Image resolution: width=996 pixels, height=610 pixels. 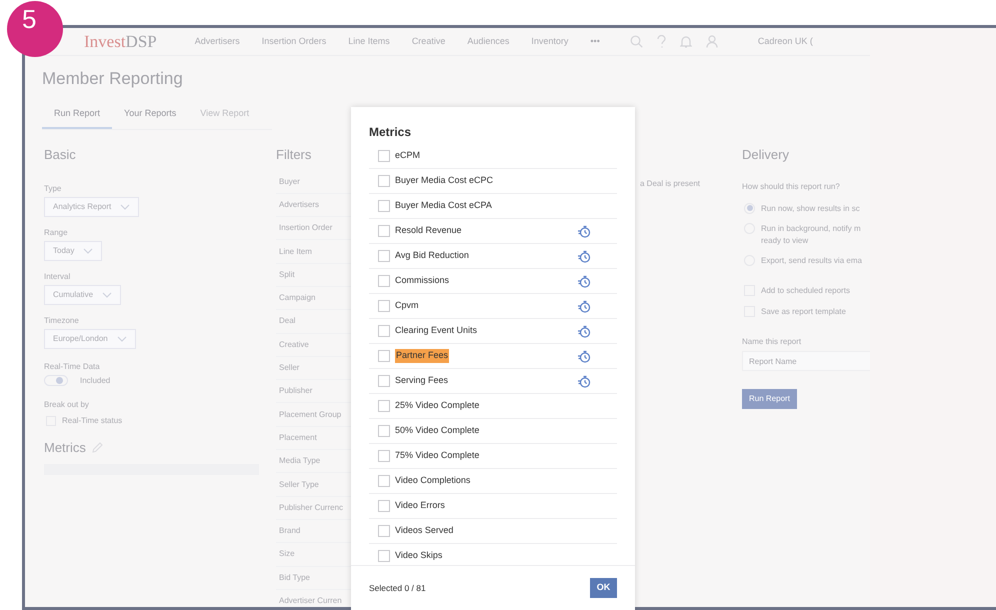 I want to click on page-title: Member Reporting, so click(x=113, y=78).